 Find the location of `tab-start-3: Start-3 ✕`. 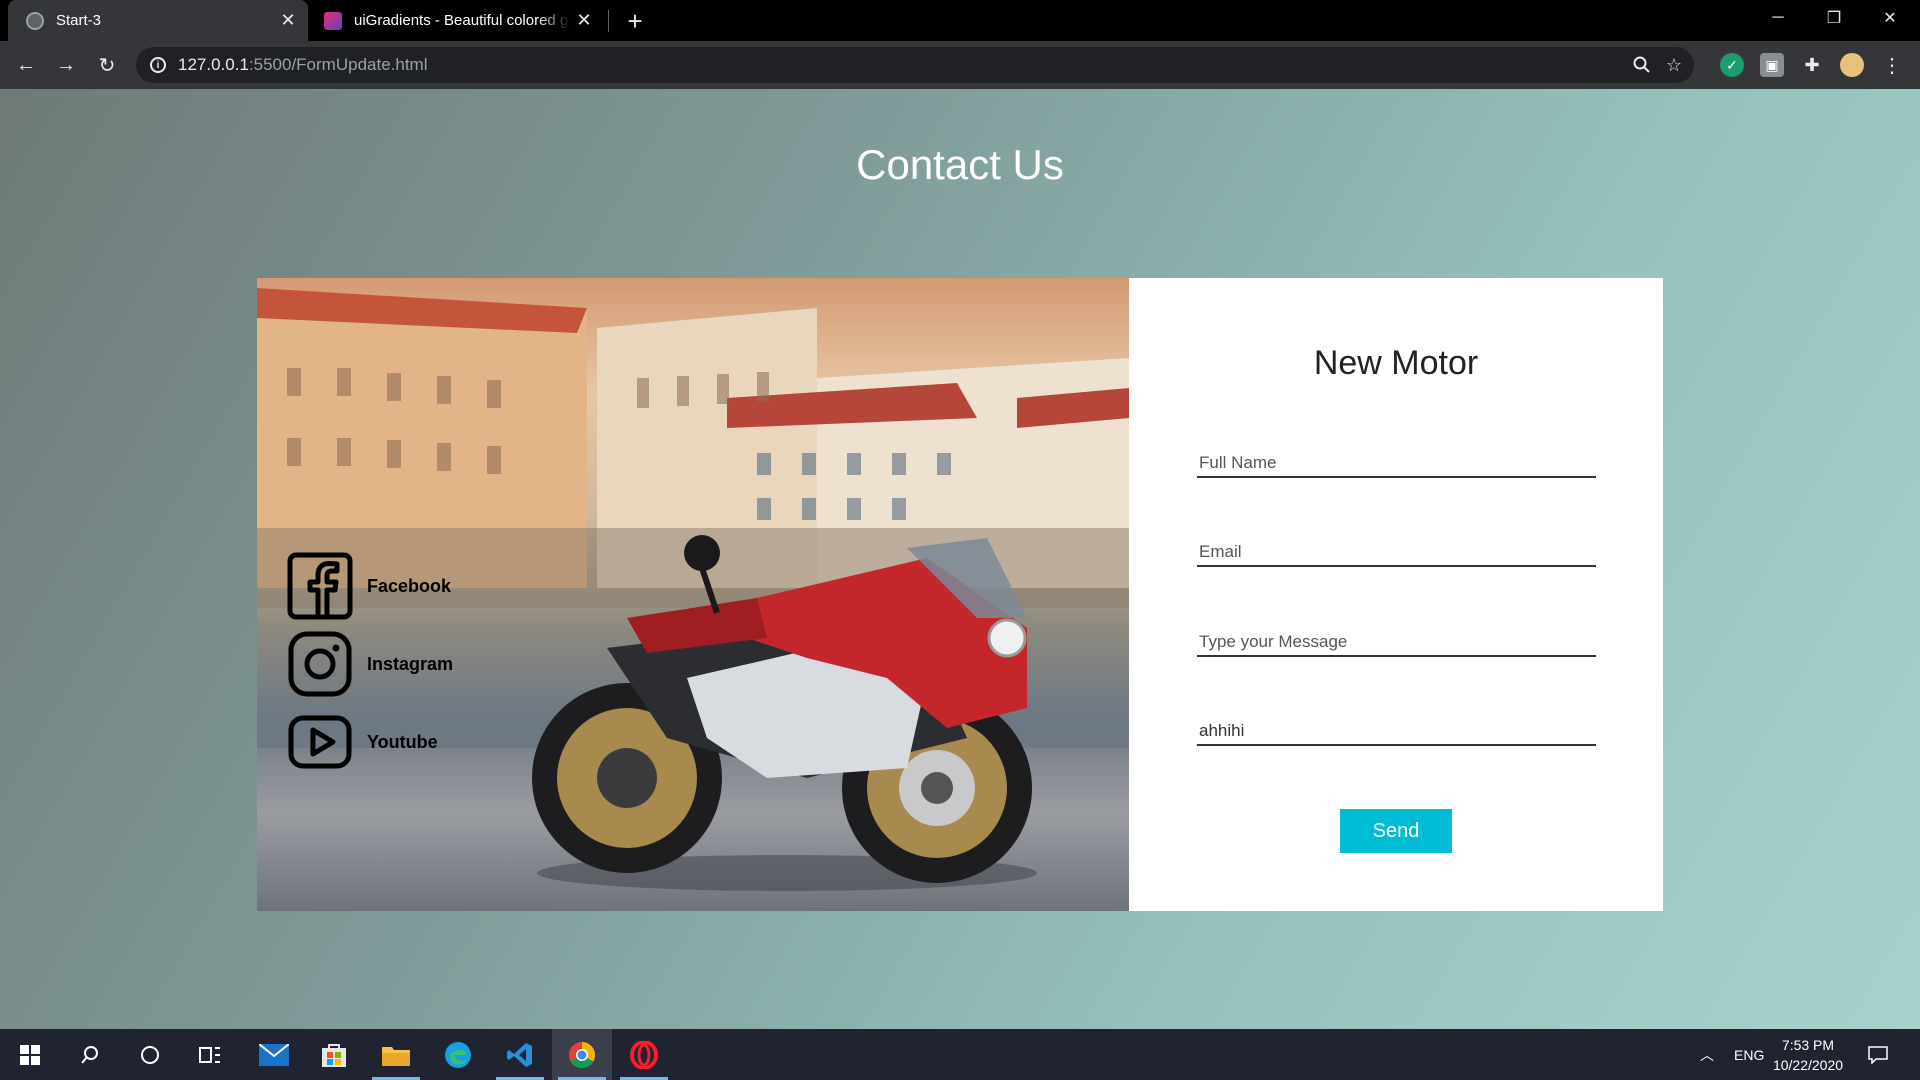

tab-start-3: Start-3 ✕ is located at coordinates (158, 20).